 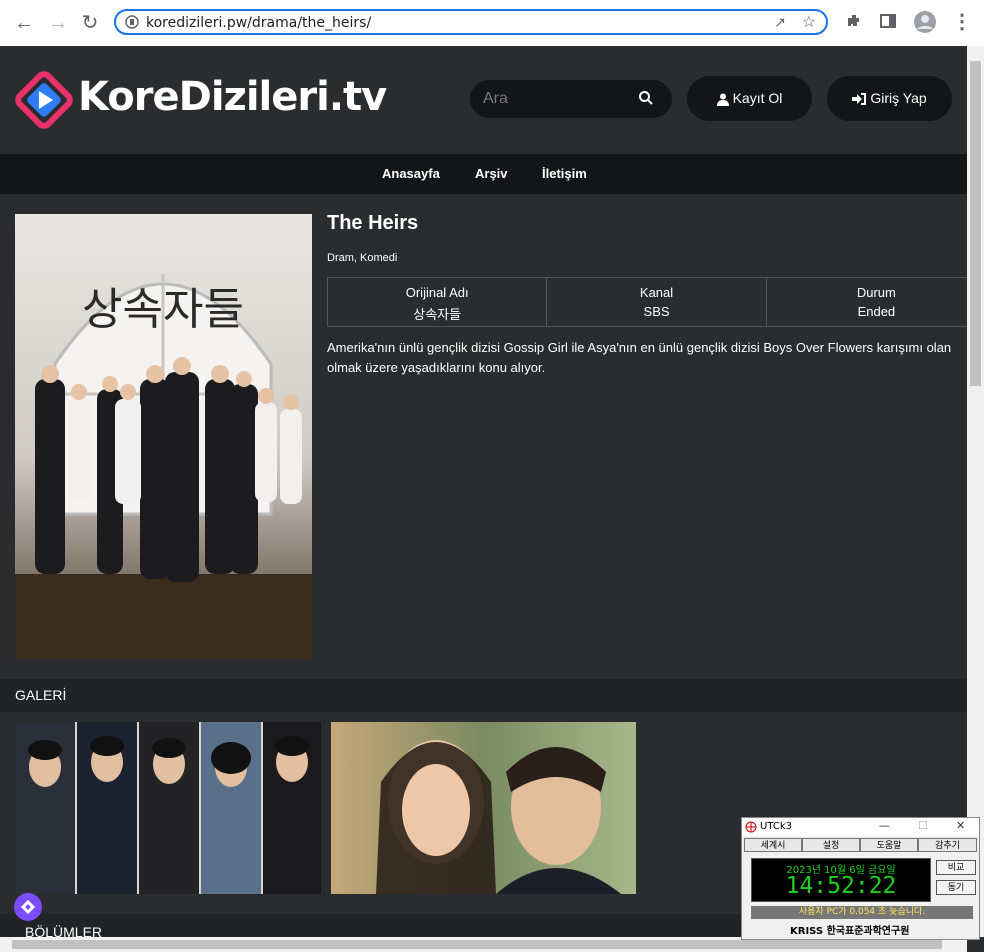 I want to click on utck-clock-display: 2023년 10월 6일 금요일 14:52:22, so click(x=841, y=880).